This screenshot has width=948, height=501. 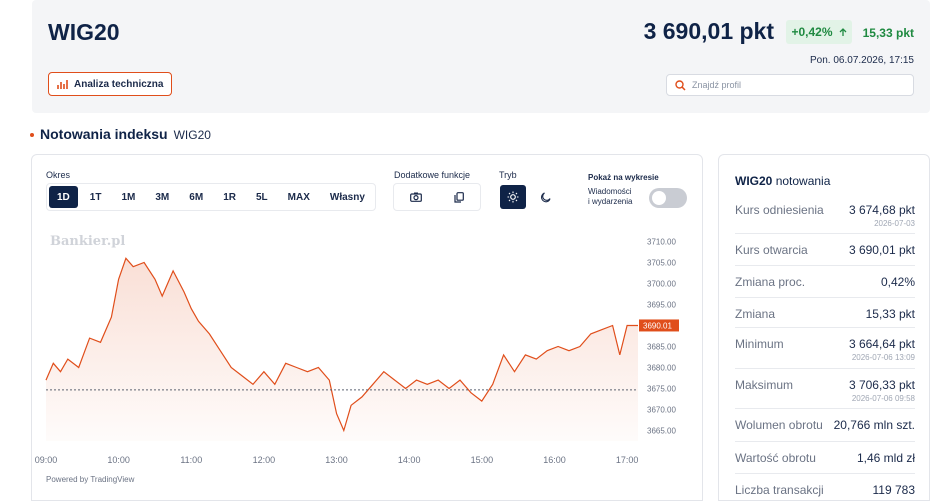 What do you see at coordinates (759, 344) in the screenshot?
I see `detail-label: Minimum` at bounding box center [759, 344].